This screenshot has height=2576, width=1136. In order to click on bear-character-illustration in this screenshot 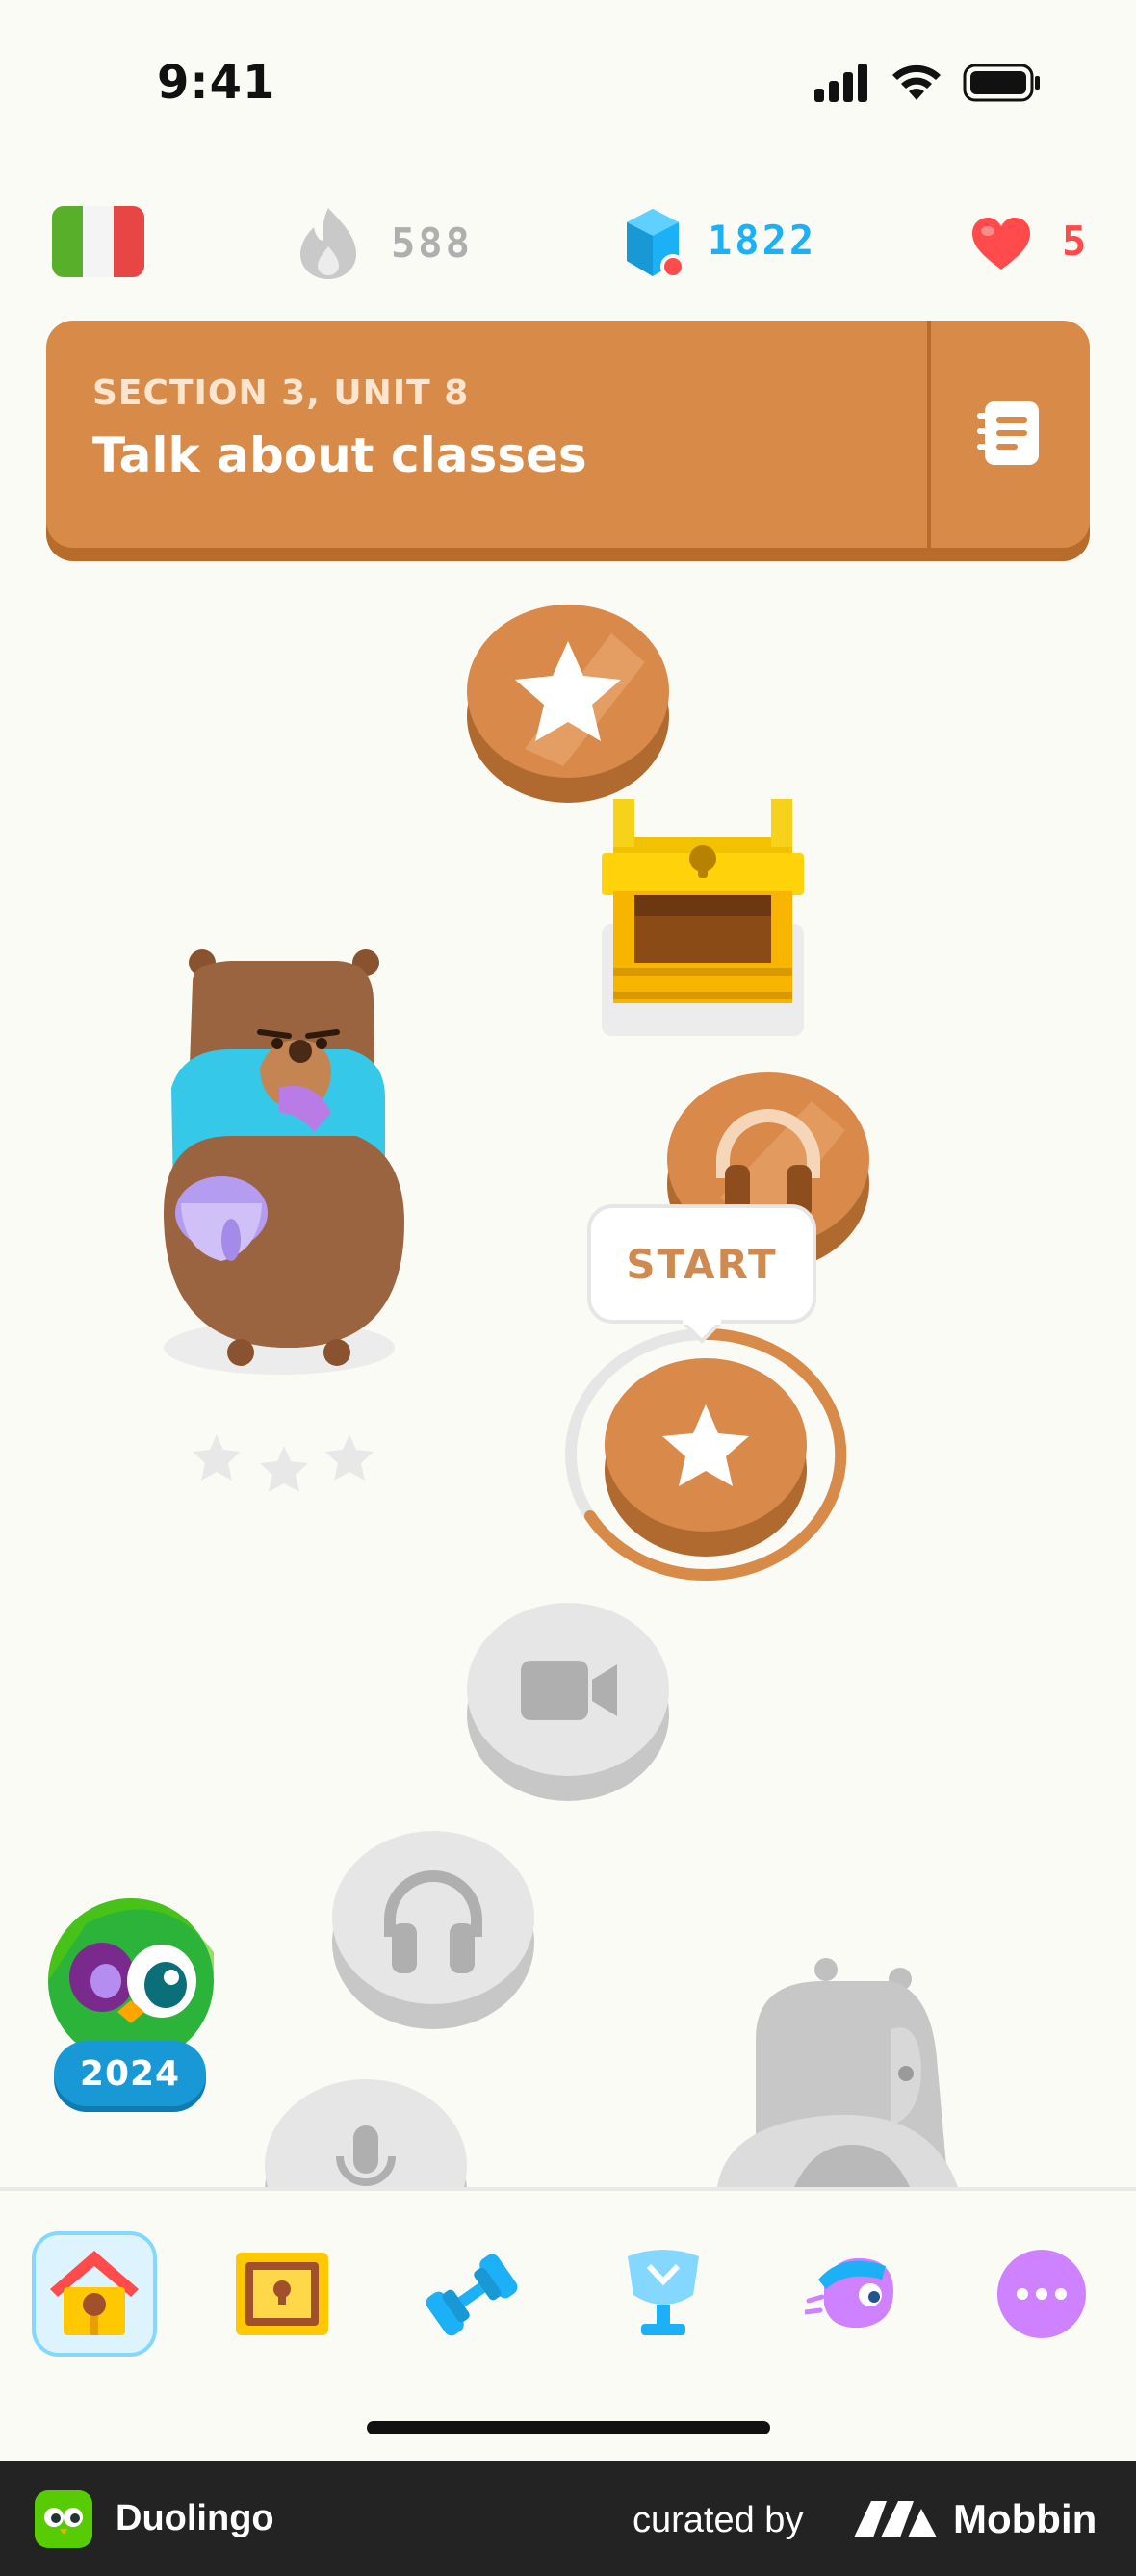, I will do `click(270, 1165)`.